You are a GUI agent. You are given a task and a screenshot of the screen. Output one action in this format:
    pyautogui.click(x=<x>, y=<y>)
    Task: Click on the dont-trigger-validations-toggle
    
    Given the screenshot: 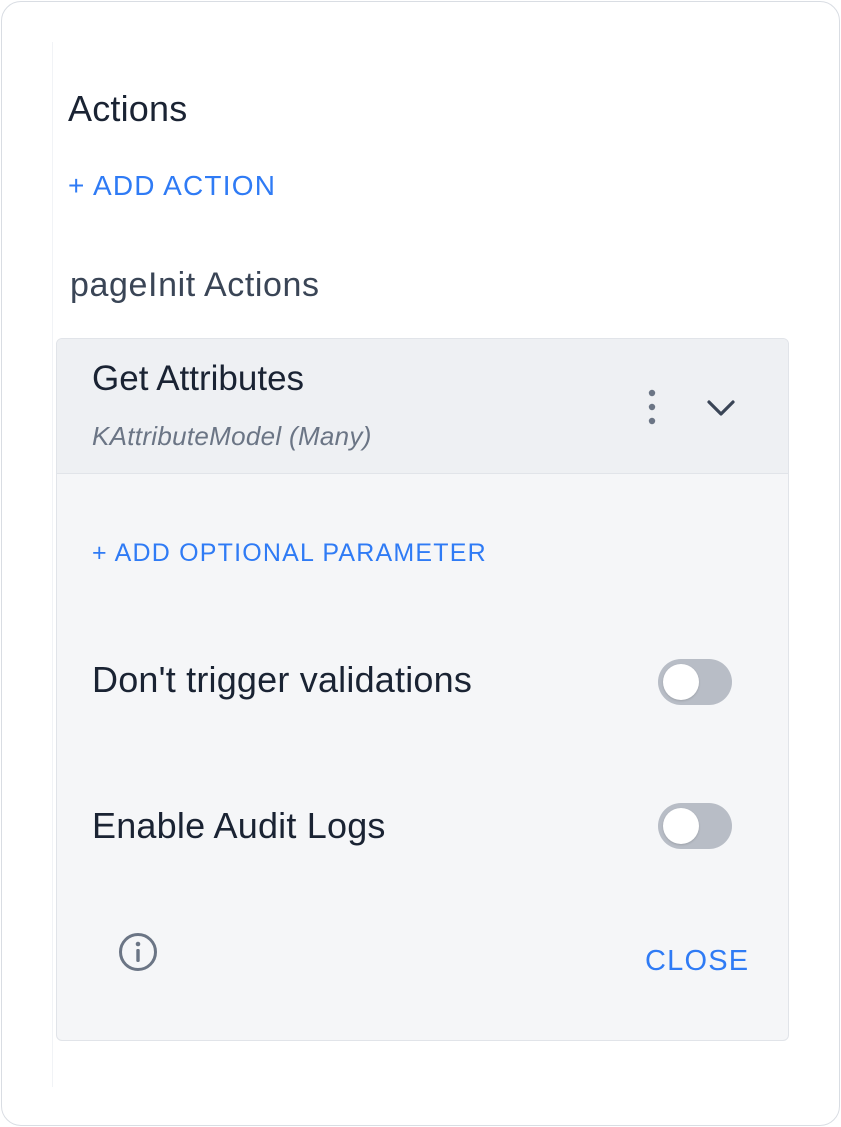 What is the action you would take?
    pyautogui.click(x=695, y=682)
    